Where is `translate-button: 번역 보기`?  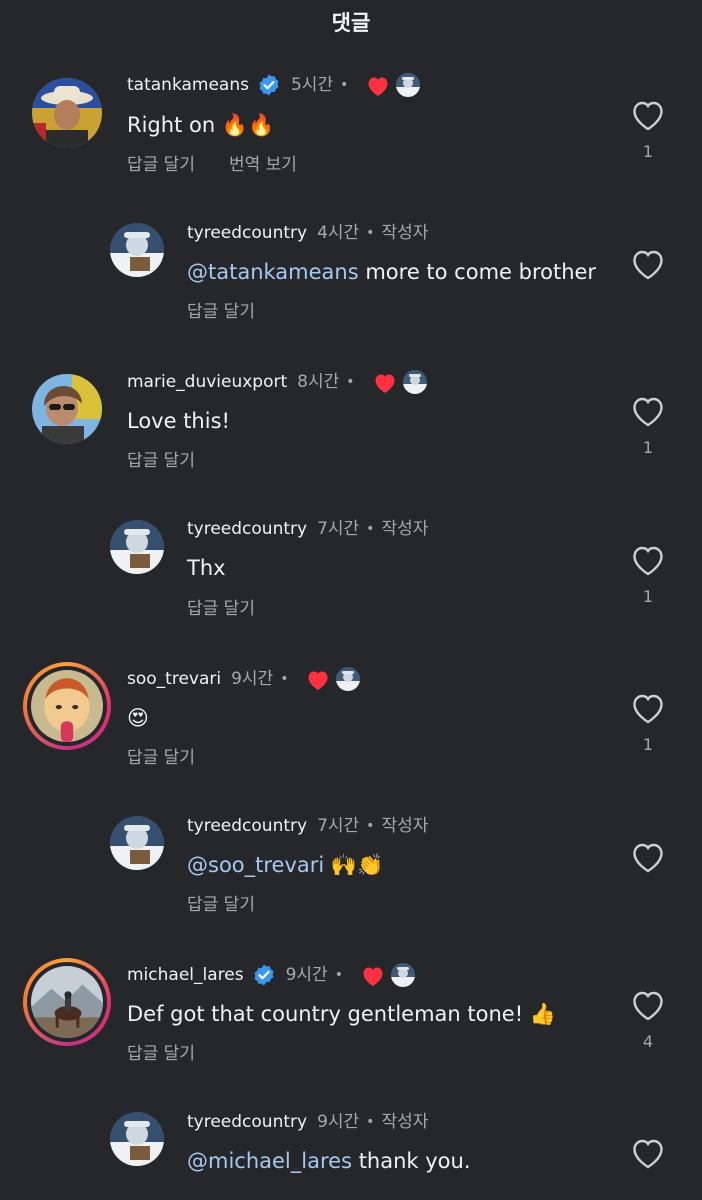 translate-button: 번역 보기 is located at coordinates (263, 162).